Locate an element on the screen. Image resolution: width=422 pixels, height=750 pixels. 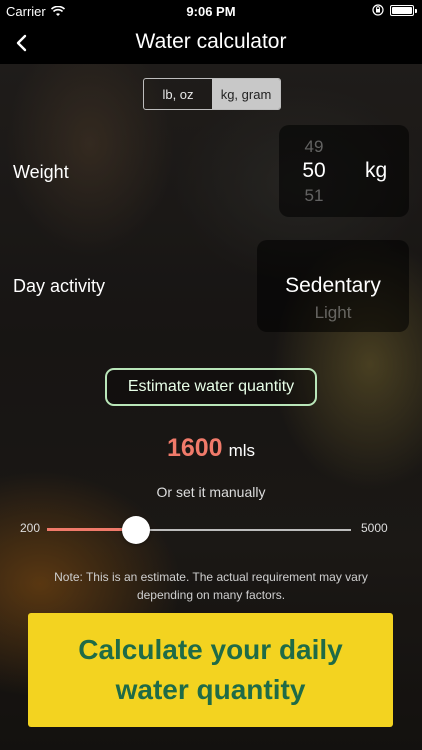
estimate-button: Estimate water quantity is located at coordinates (211, 387).